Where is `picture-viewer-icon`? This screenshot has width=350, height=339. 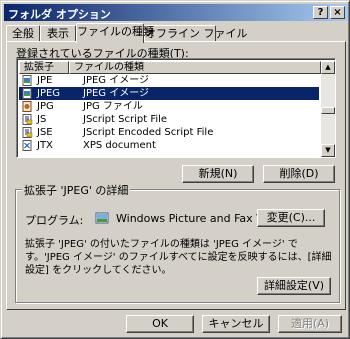 picture-viewer-icon is located at coordinates (102, 218).